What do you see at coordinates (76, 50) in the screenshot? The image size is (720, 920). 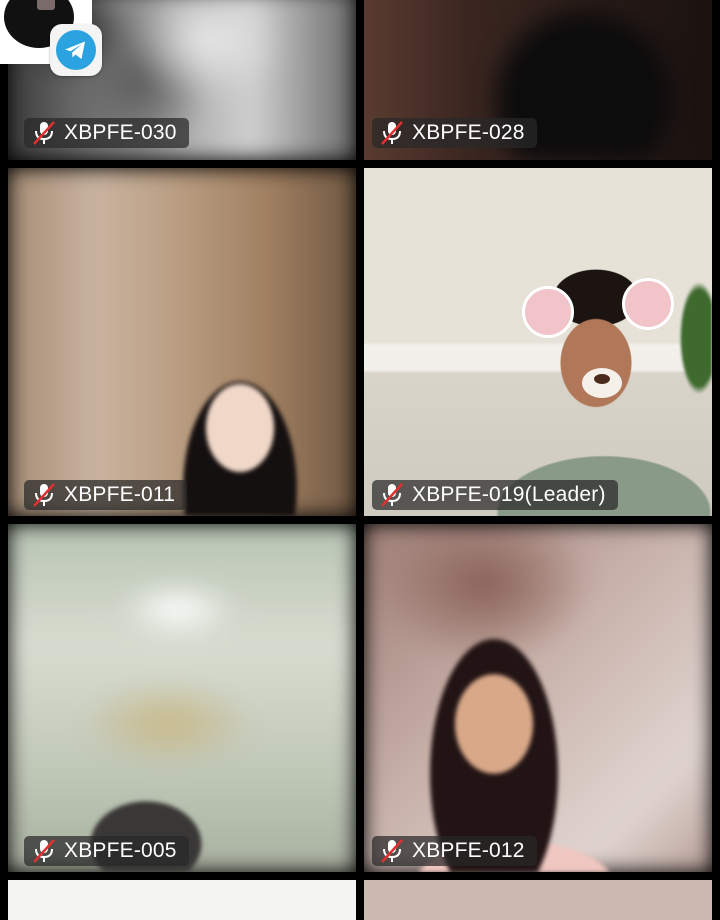 I see `telegram-icon` at bounding box center [76, 50].